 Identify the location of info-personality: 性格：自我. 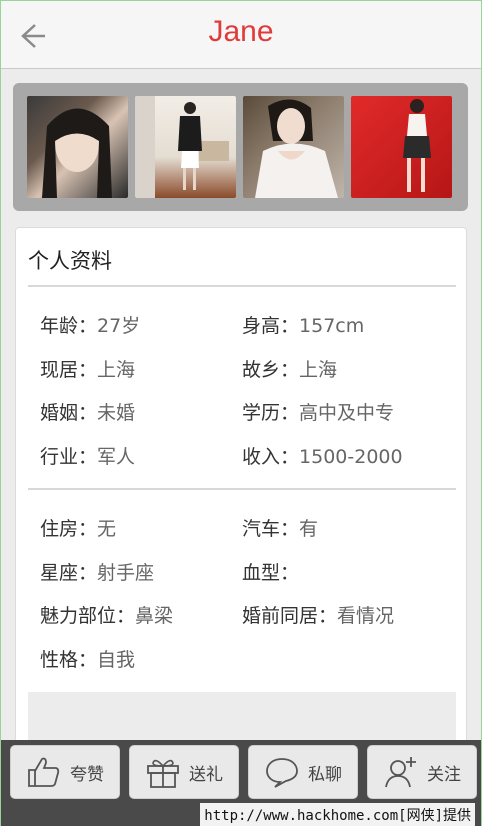
(87, 658).